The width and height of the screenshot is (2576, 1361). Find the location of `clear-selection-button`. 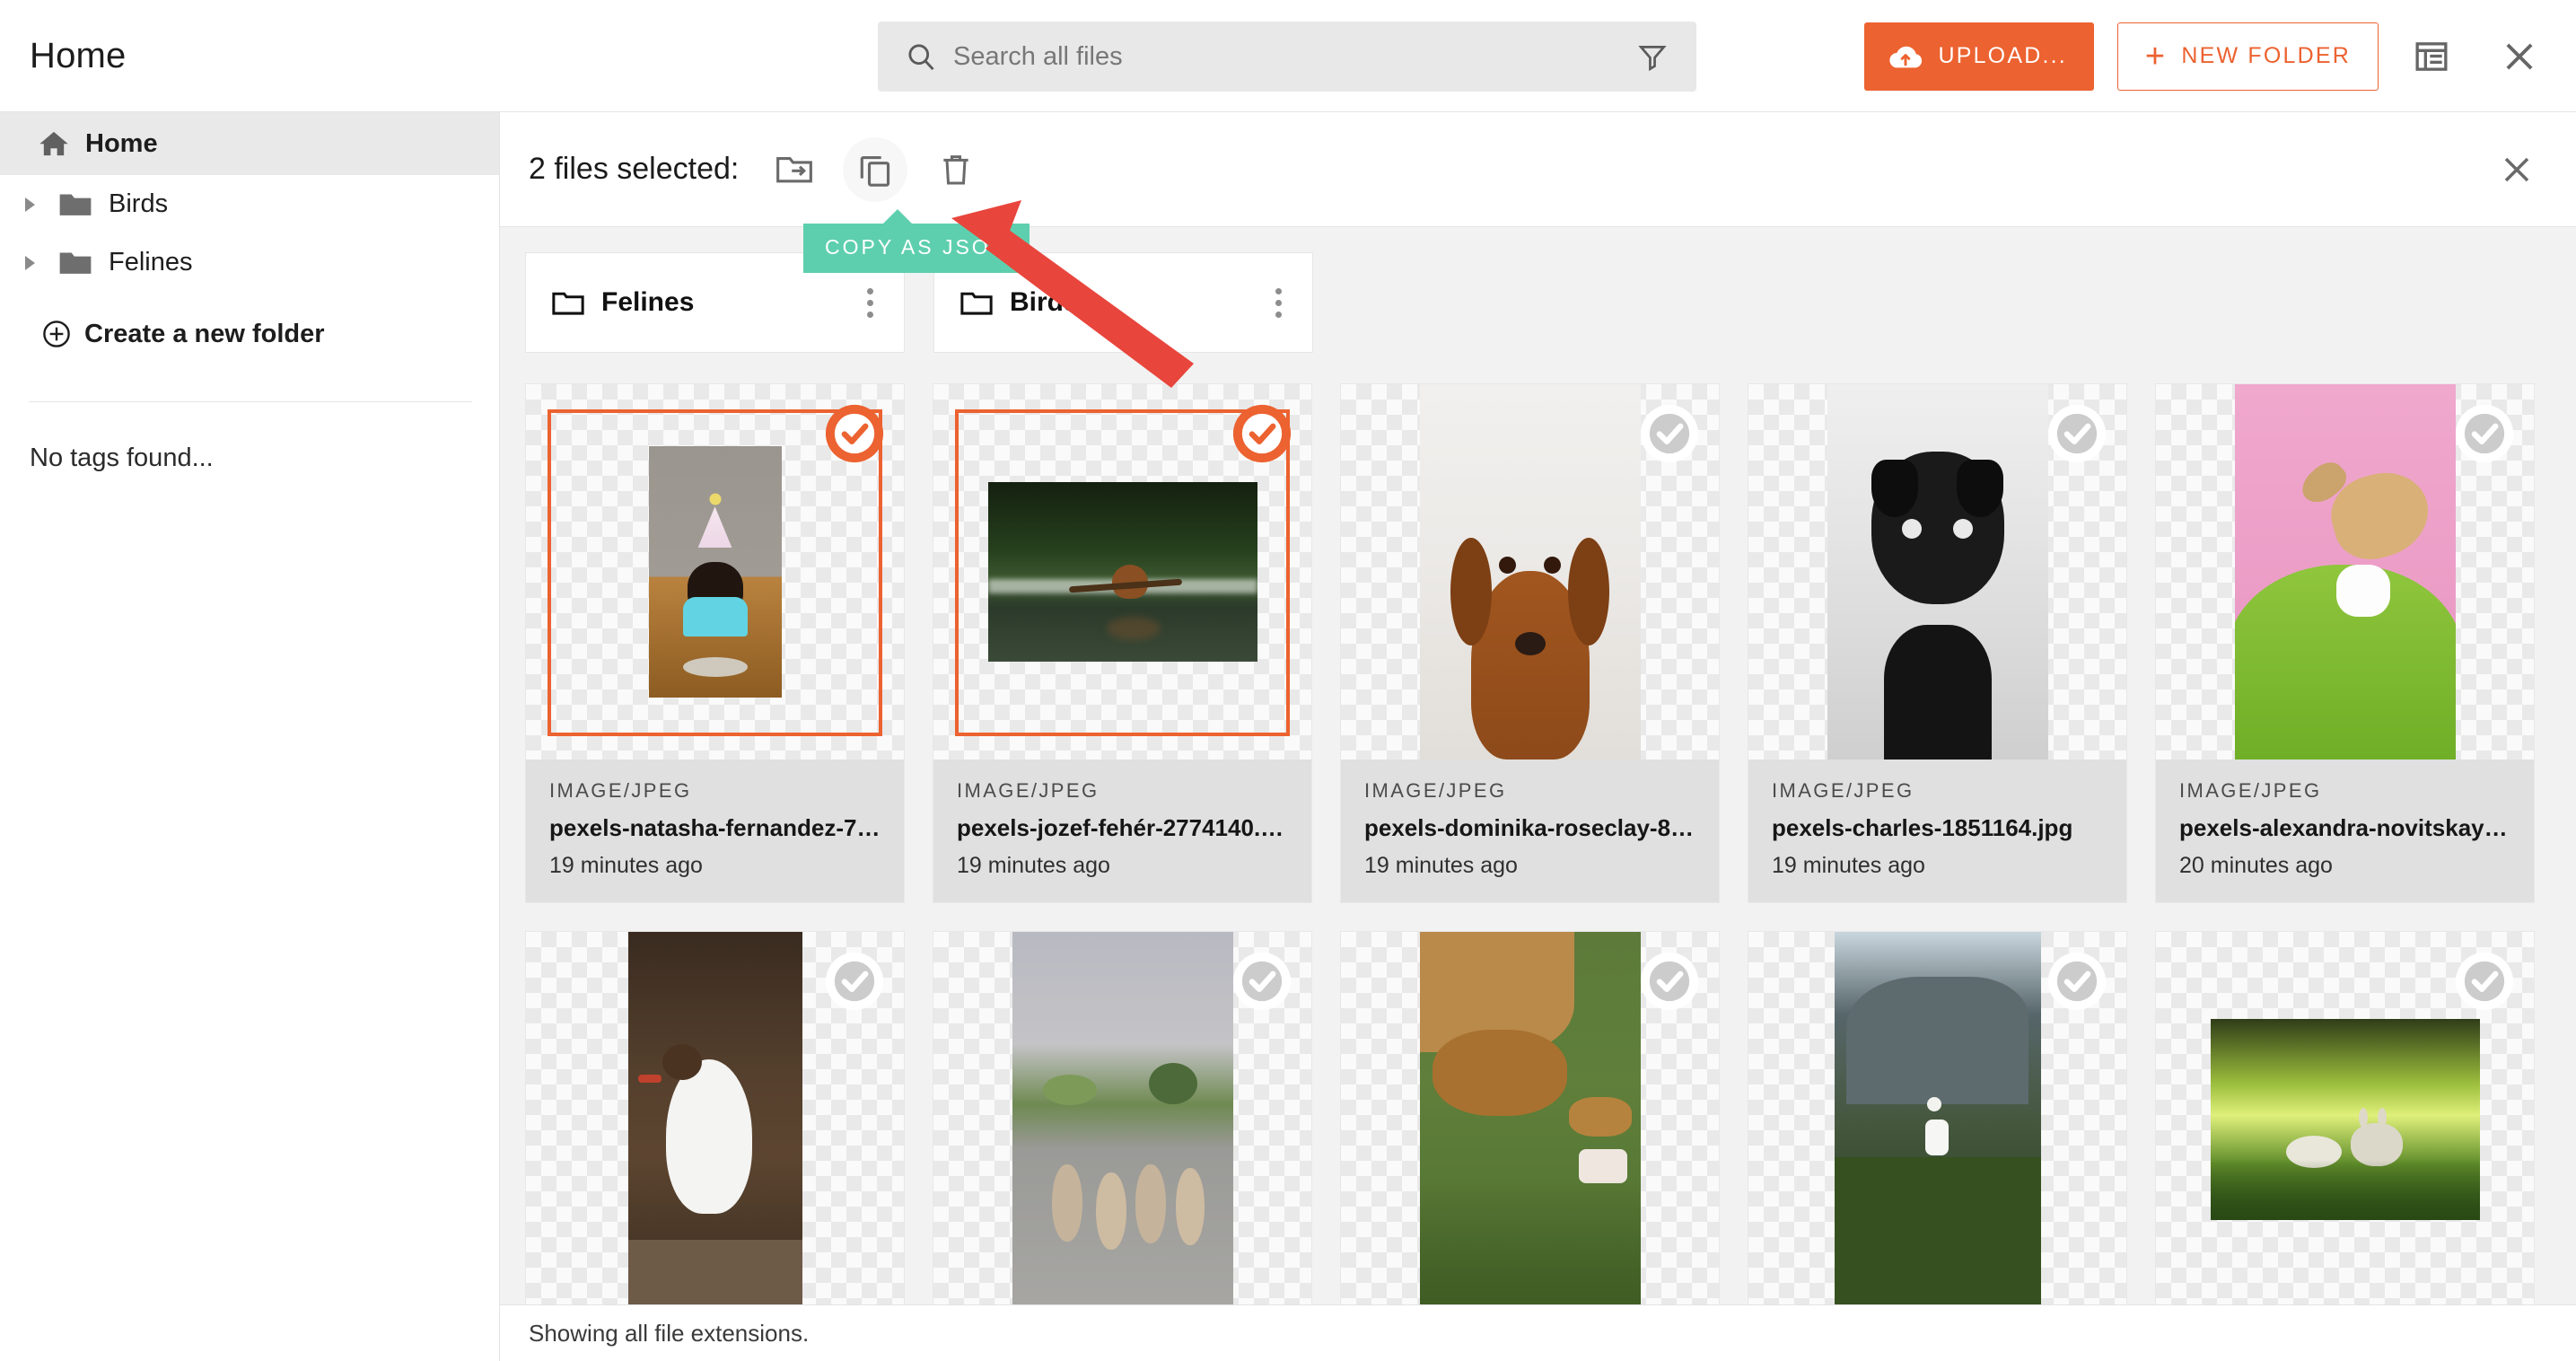

clear-selection-button is located at coordinates (2517, 170).